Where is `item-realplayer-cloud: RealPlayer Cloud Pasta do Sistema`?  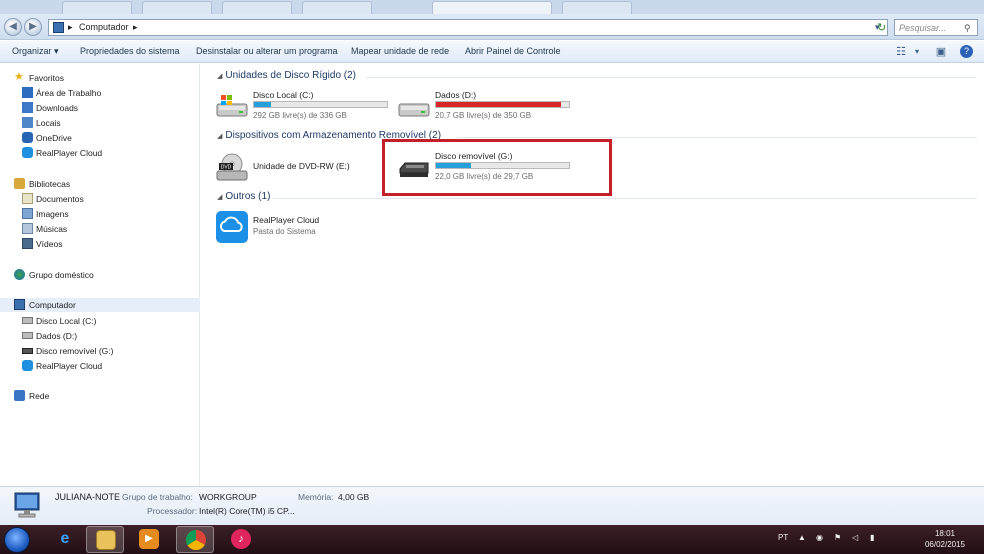
item-realplayer-cloud: RealPlayer Cloud Pasta do Sistema is located at coordinates (305, 228).